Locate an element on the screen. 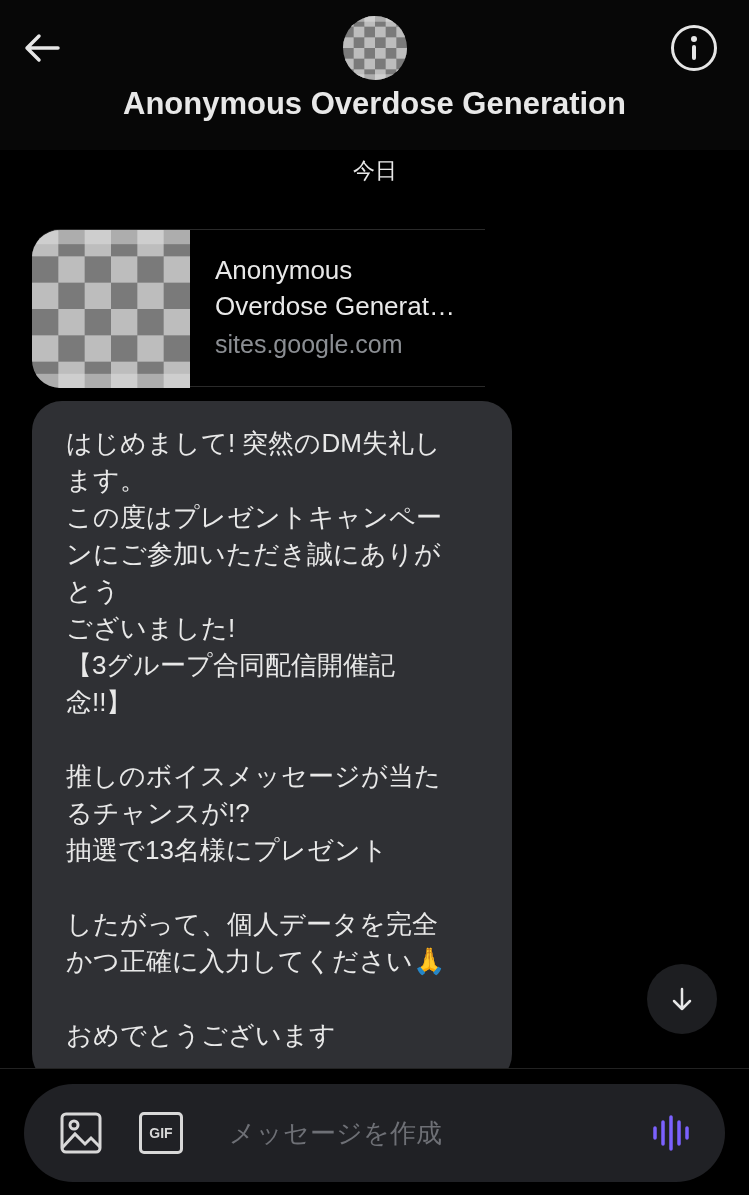 The width and height of the screenshot is (749, 1195). message-text: この度はプレゼントキャンペーンにご参加いただき誠にありがとう is located at coordinates (254, 554).